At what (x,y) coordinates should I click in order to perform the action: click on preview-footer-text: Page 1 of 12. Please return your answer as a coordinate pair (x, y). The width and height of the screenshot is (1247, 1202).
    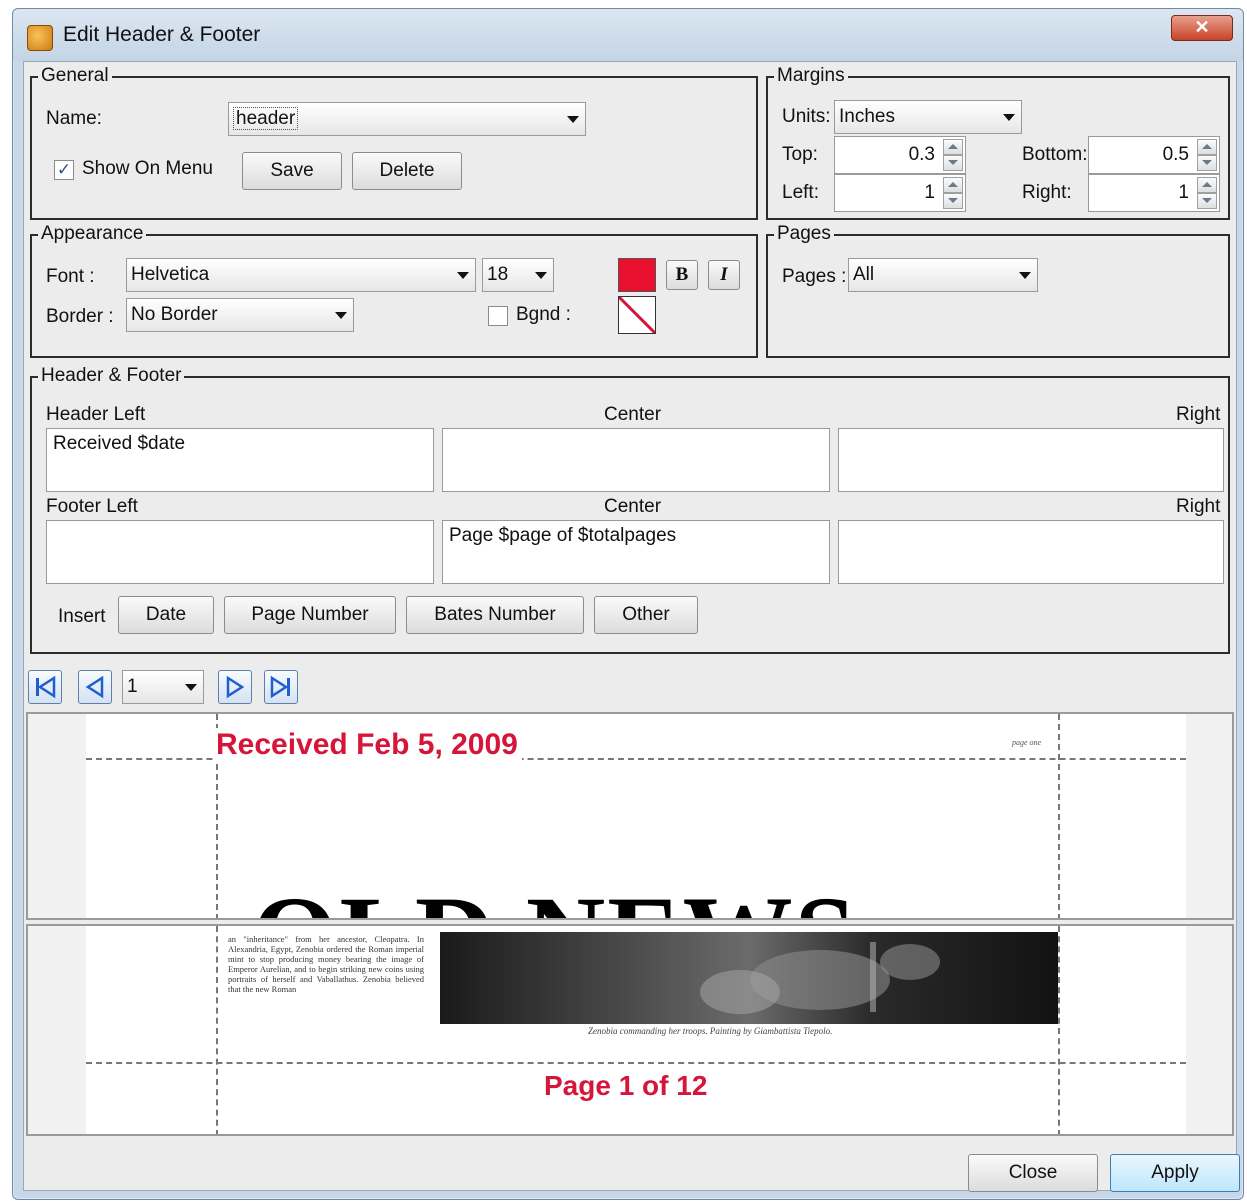
    Looking at the image, I should click on (626, 1085).